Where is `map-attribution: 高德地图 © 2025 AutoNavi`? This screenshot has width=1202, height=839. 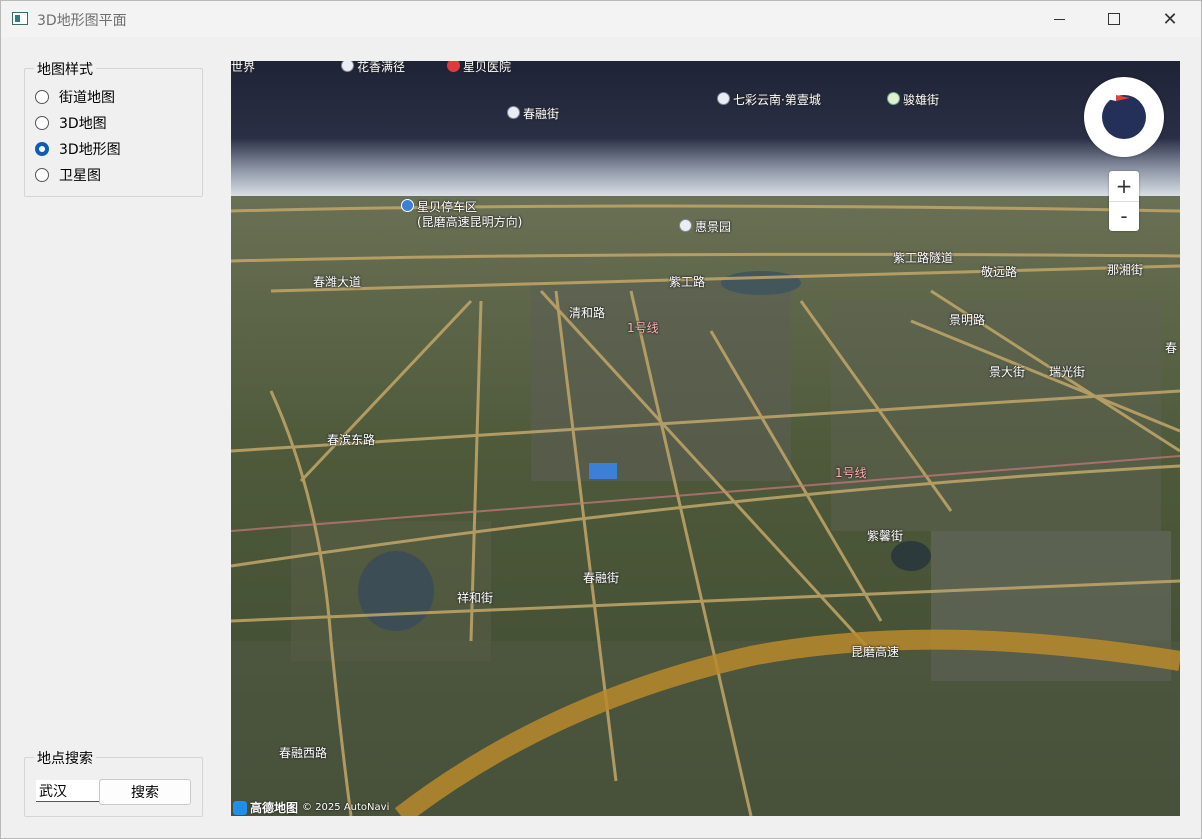
map-attribution: 高德地图 © 2025 AutoNavi is located at coordinates (311, 807).